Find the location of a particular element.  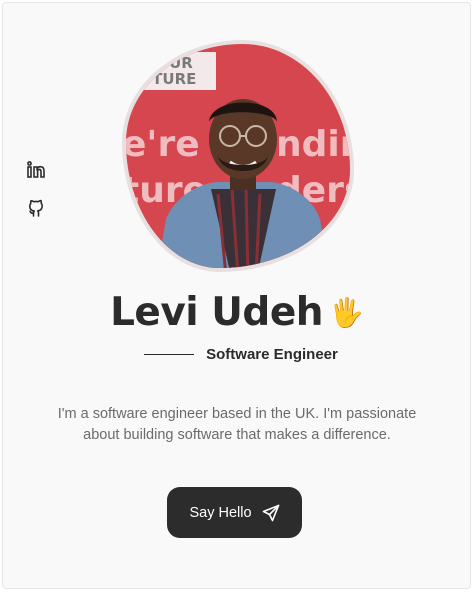

social-links is located at coordinates (36, 189).